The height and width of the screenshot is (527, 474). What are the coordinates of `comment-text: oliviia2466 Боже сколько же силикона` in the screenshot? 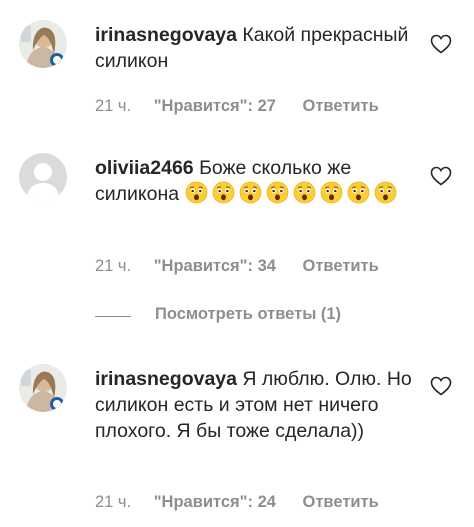 It's located at (255, 181).